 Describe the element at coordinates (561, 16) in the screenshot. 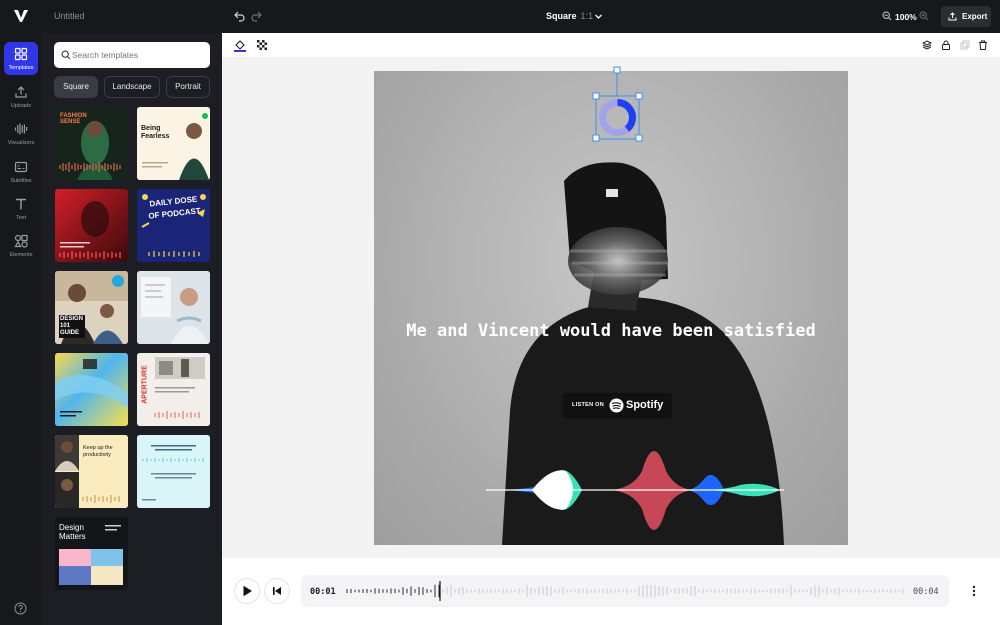

I see `format-label: Square` at that location.